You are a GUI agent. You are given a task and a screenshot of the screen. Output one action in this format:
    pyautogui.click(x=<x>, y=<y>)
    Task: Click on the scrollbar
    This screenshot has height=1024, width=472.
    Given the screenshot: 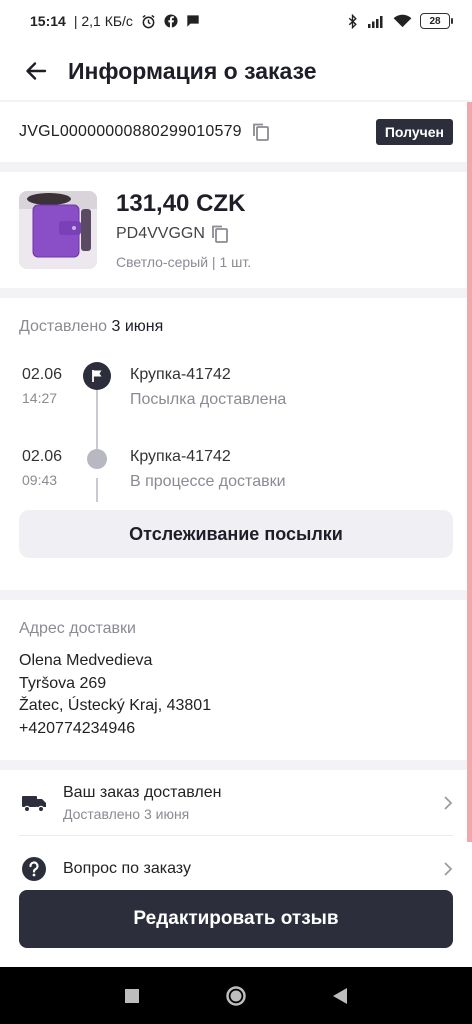 What is the action you would take?
    pyautogui.click(x=469, y=472)
    